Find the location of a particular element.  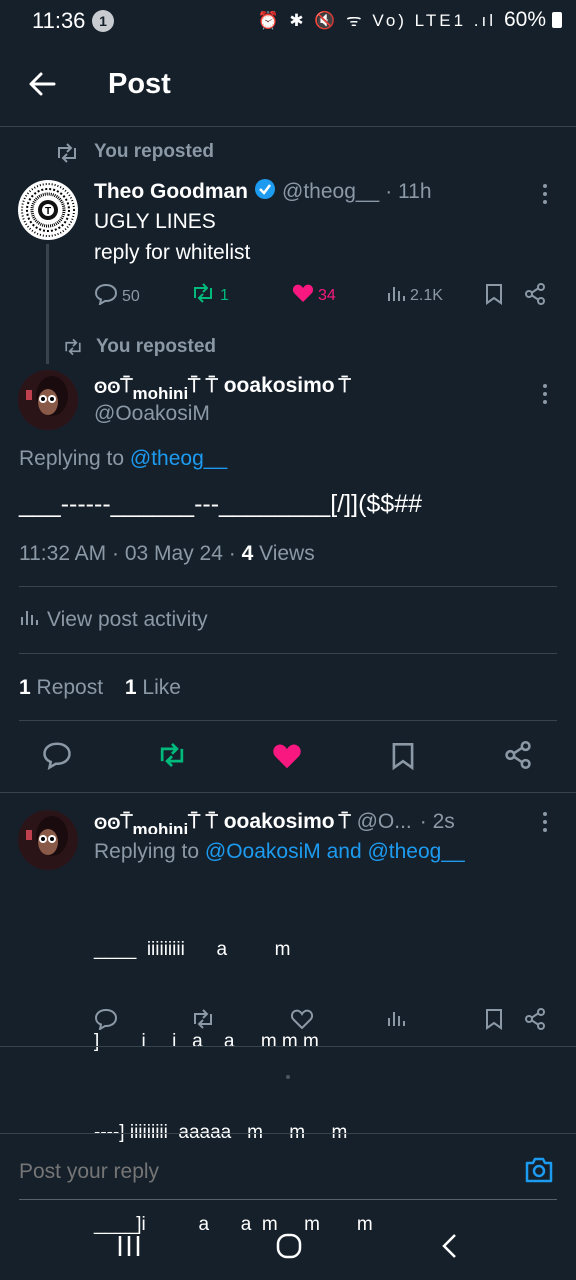

reply-button: 50 is located at coordinates (117, 296).